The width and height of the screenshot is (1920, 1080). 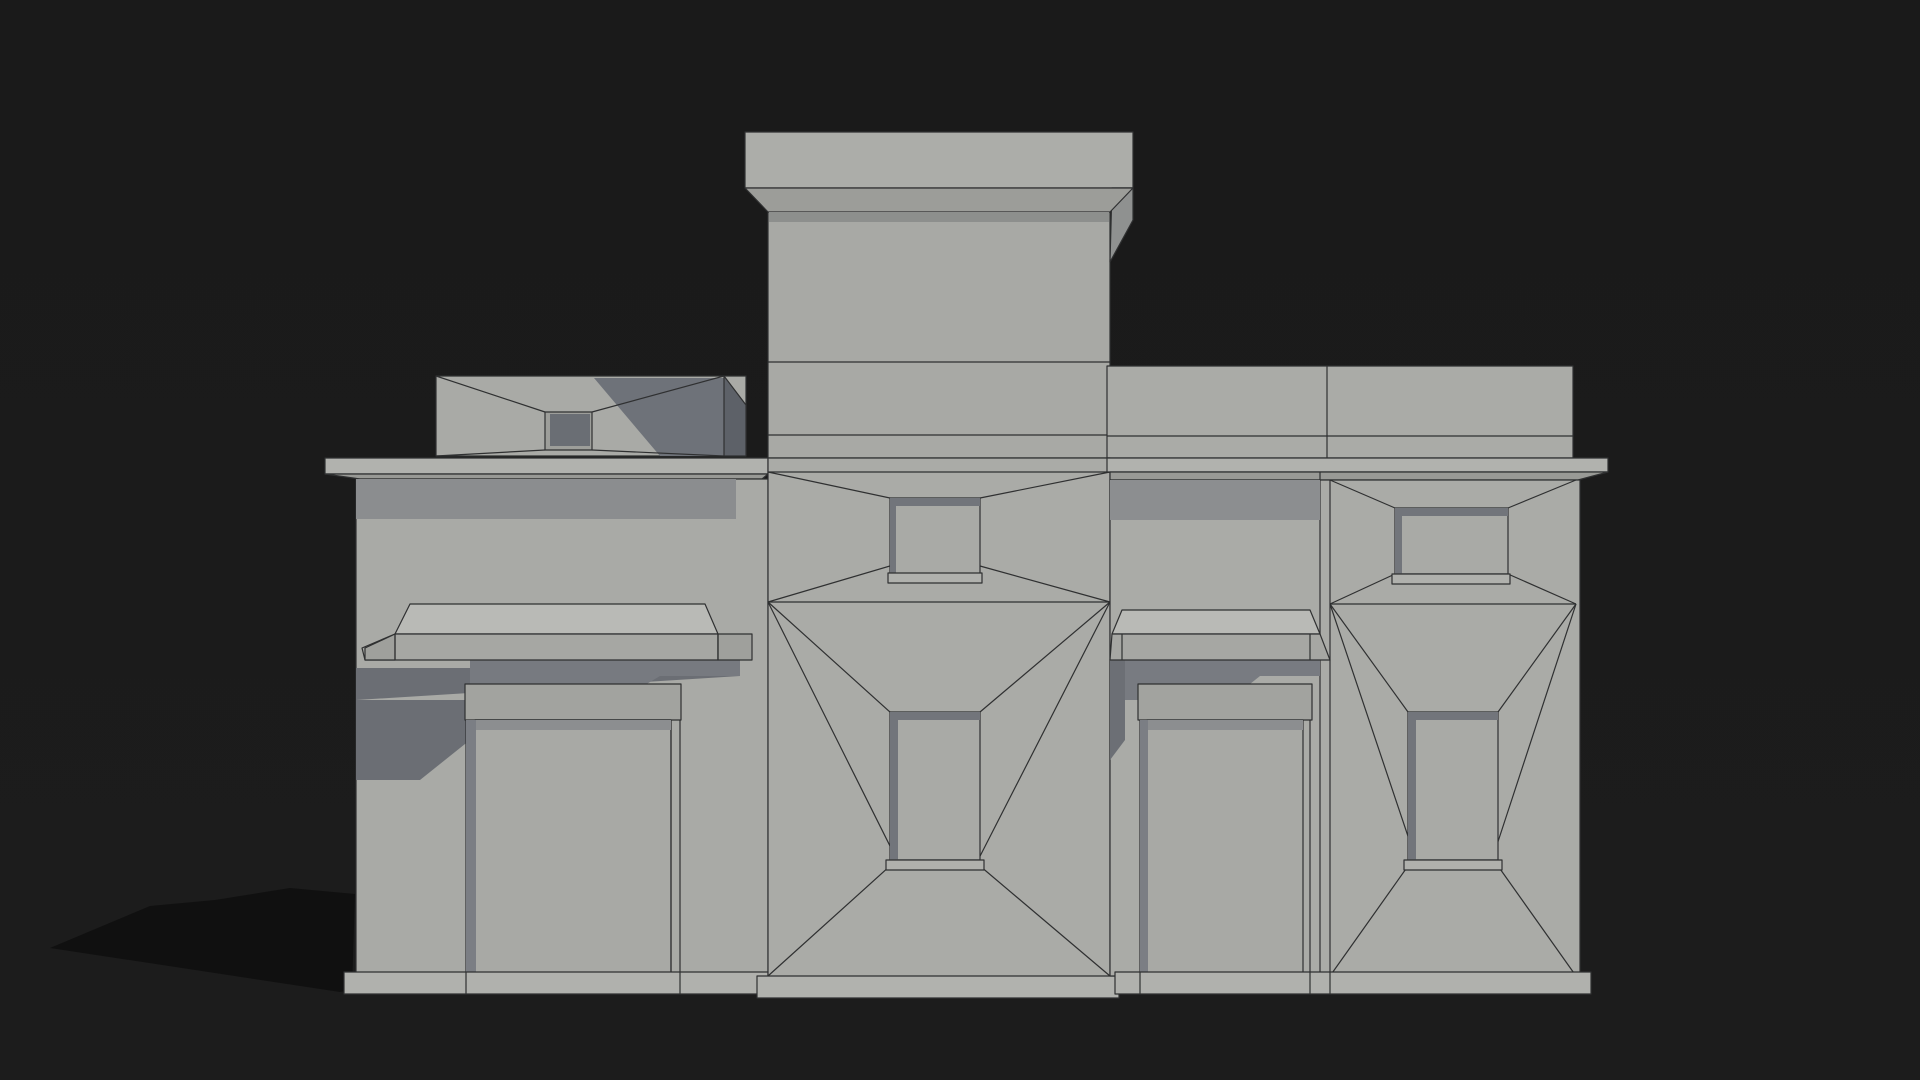 What do you see at coordinates (1357, 726) in the screenshot?
I see `right-wing` at bounding box center [1357, 726].